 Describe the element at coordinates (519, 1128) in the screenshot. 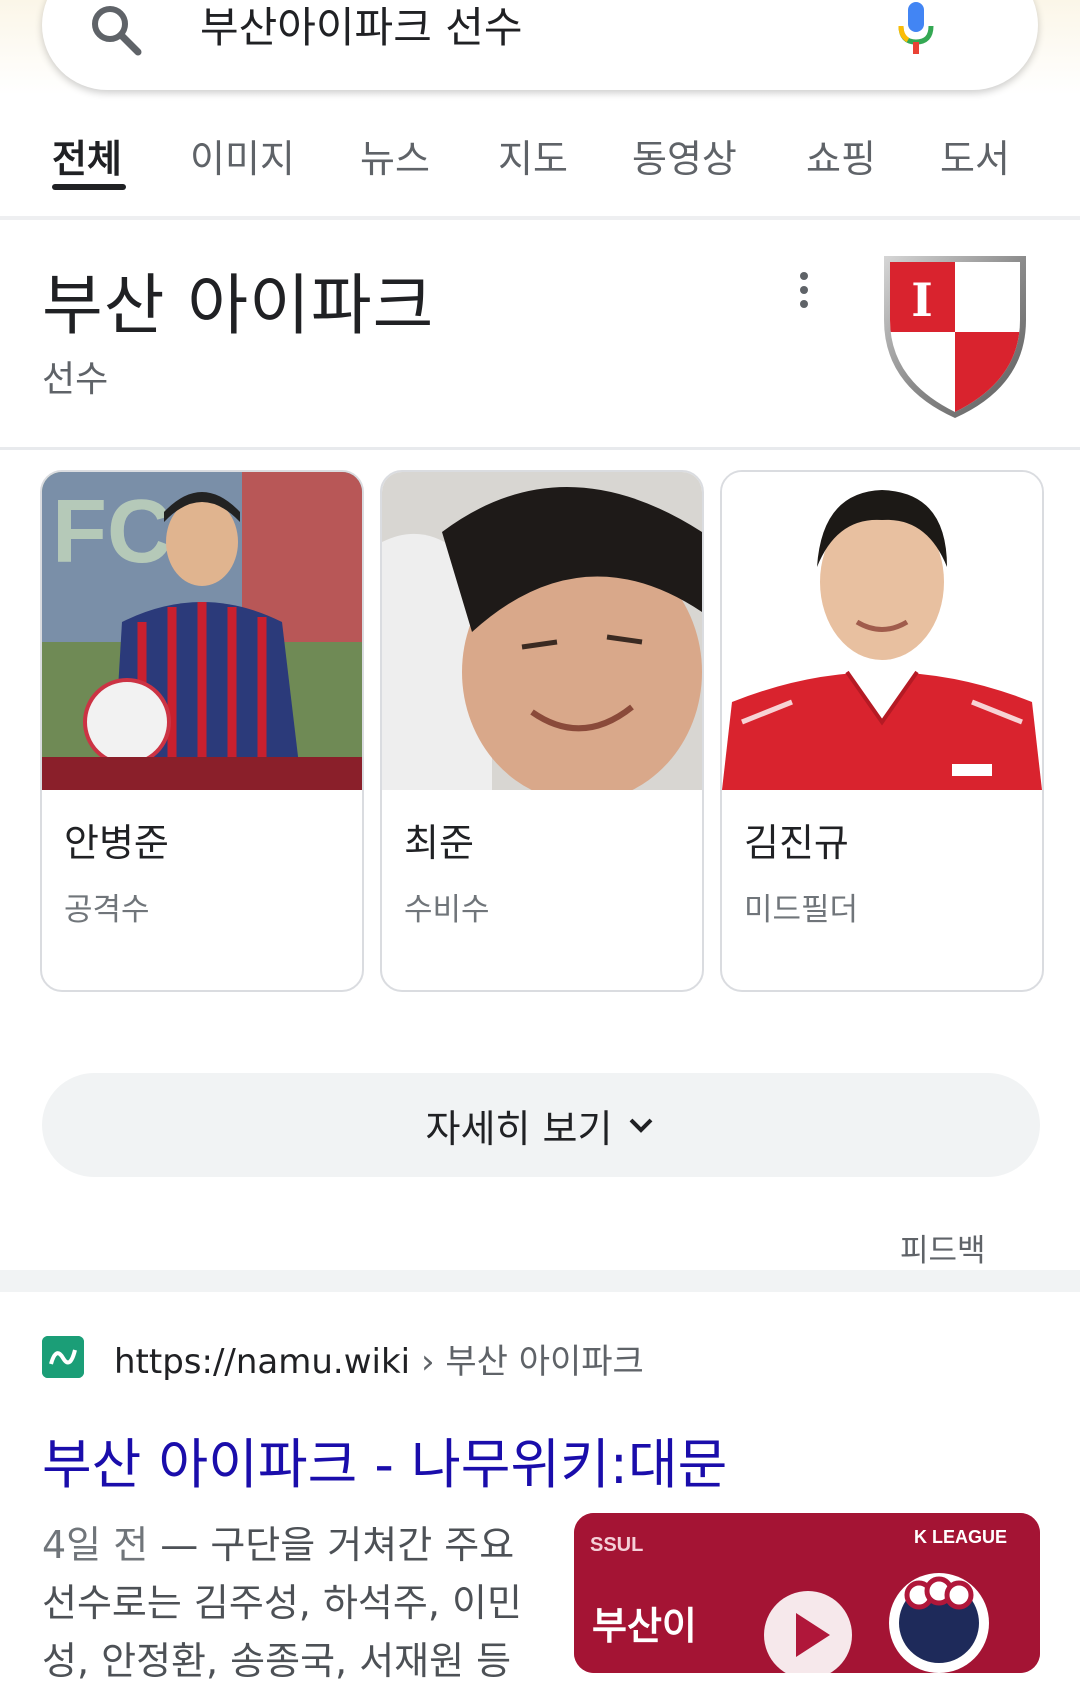

I see `show-more-label: 자세히 보기` at that location.